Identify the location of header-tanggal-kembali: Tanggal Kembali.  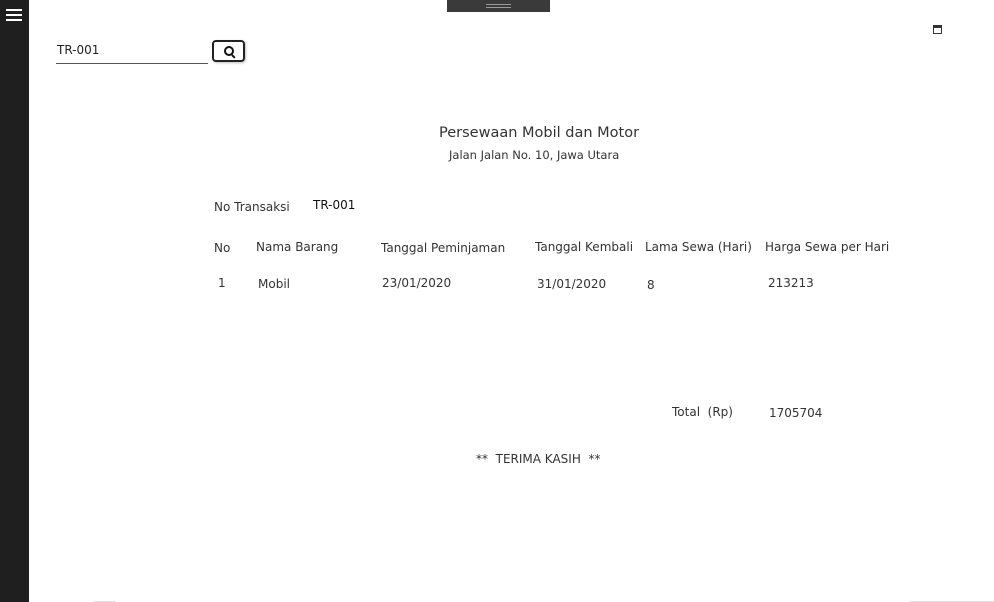
(584, 247).